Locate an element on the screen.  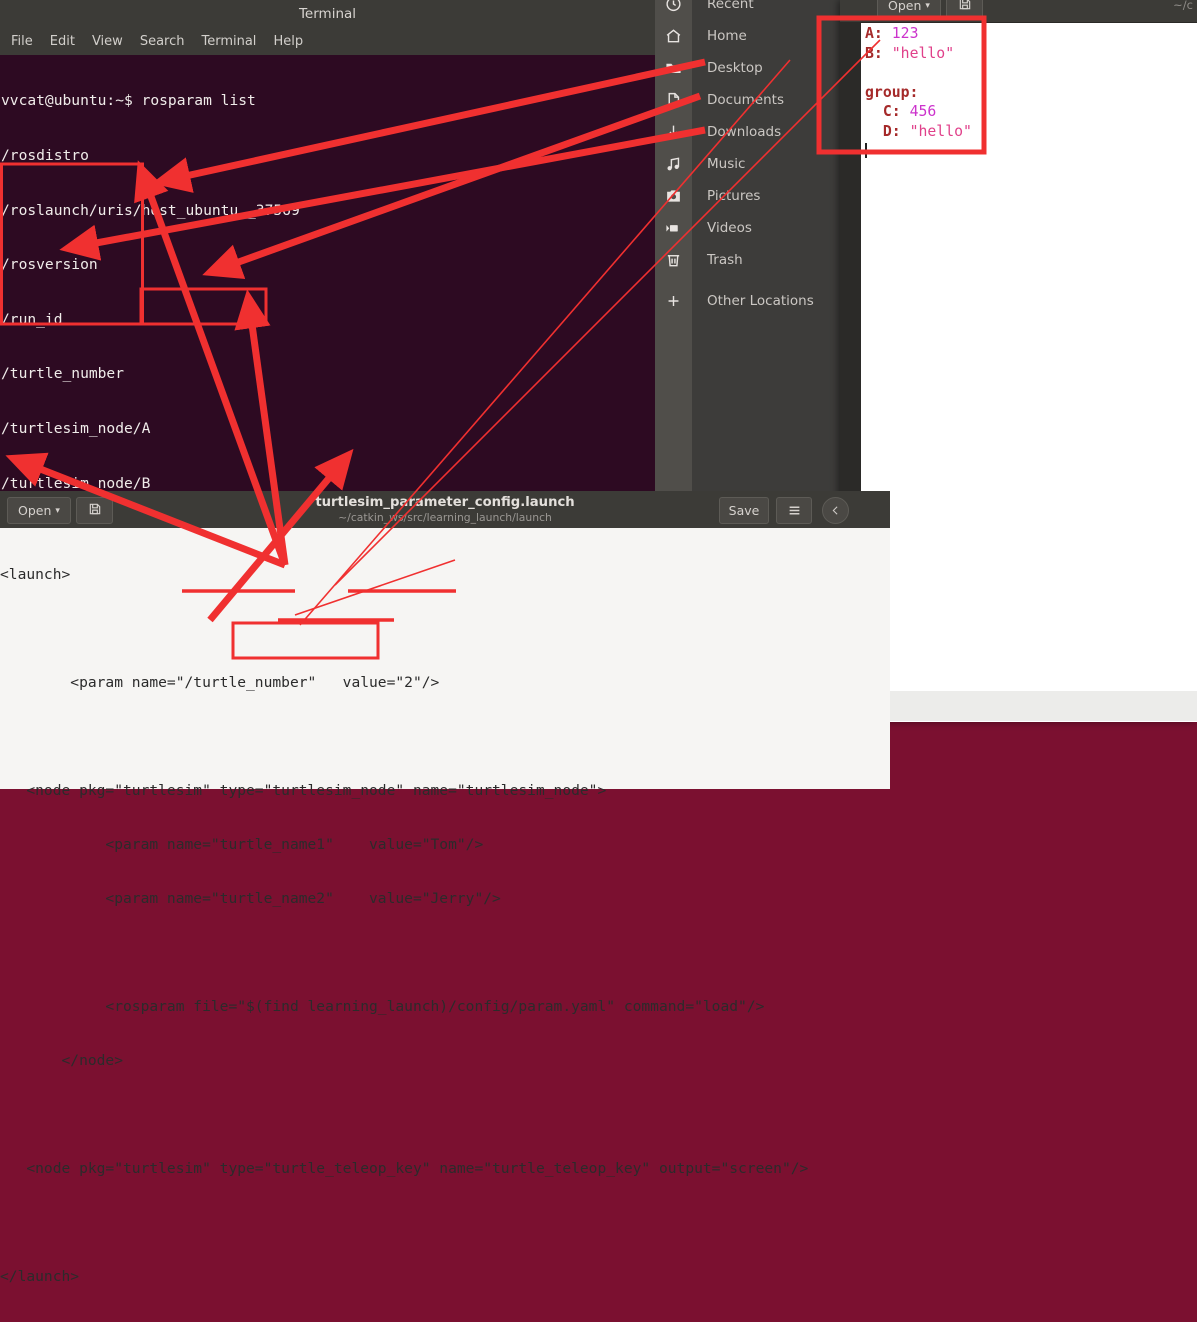
launch-line: <param name="turtle_name1" value="Tom"/> is located at coordinates (242, 844).